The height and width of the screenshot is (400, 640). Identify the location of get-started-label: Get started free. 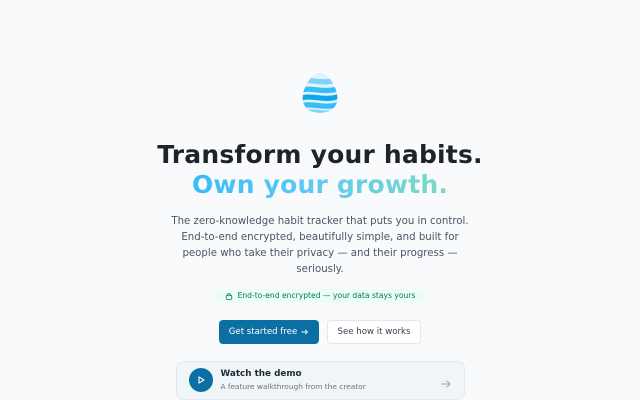
(263, 331).